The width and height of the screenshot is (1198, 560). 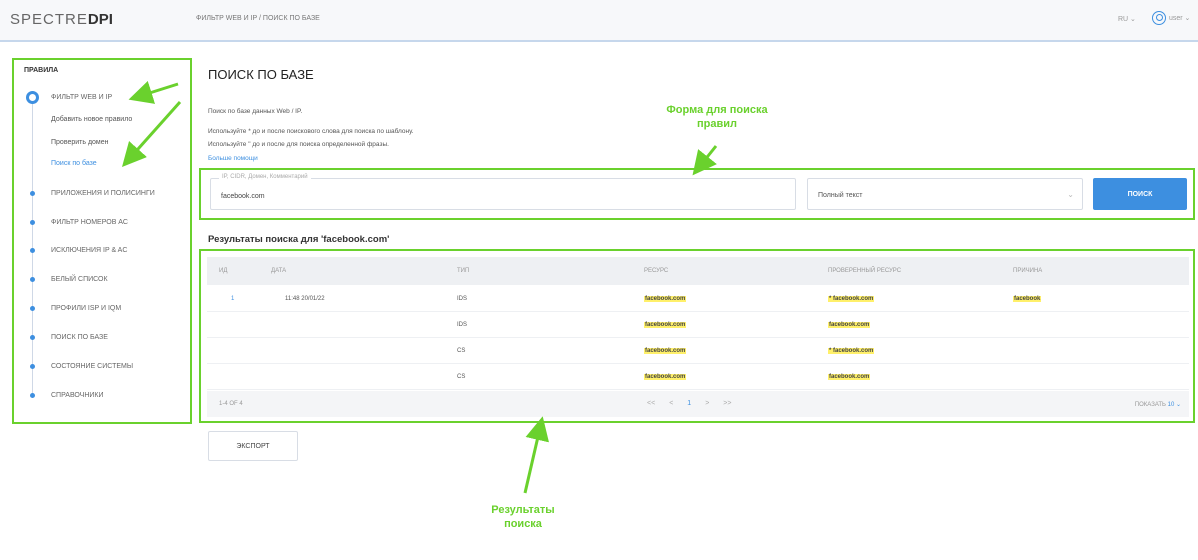 I want to click on column-header: ТИП, so click(x=463, y=271).